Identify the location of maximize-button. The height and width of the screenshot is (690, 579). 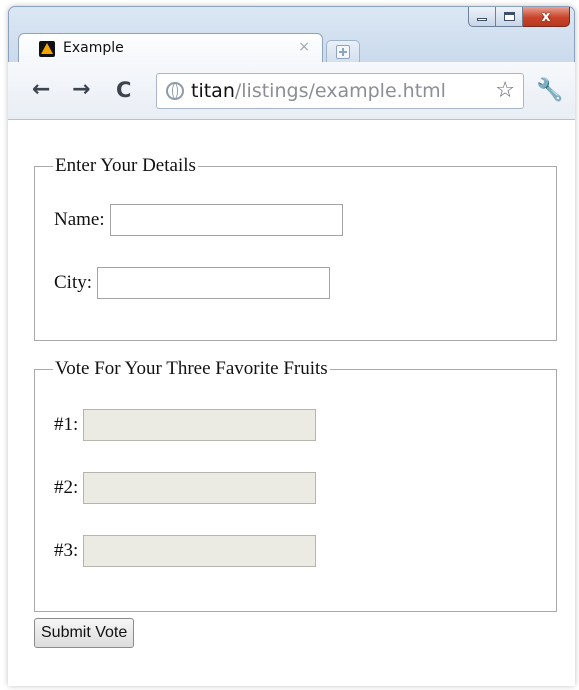
(509, 17).